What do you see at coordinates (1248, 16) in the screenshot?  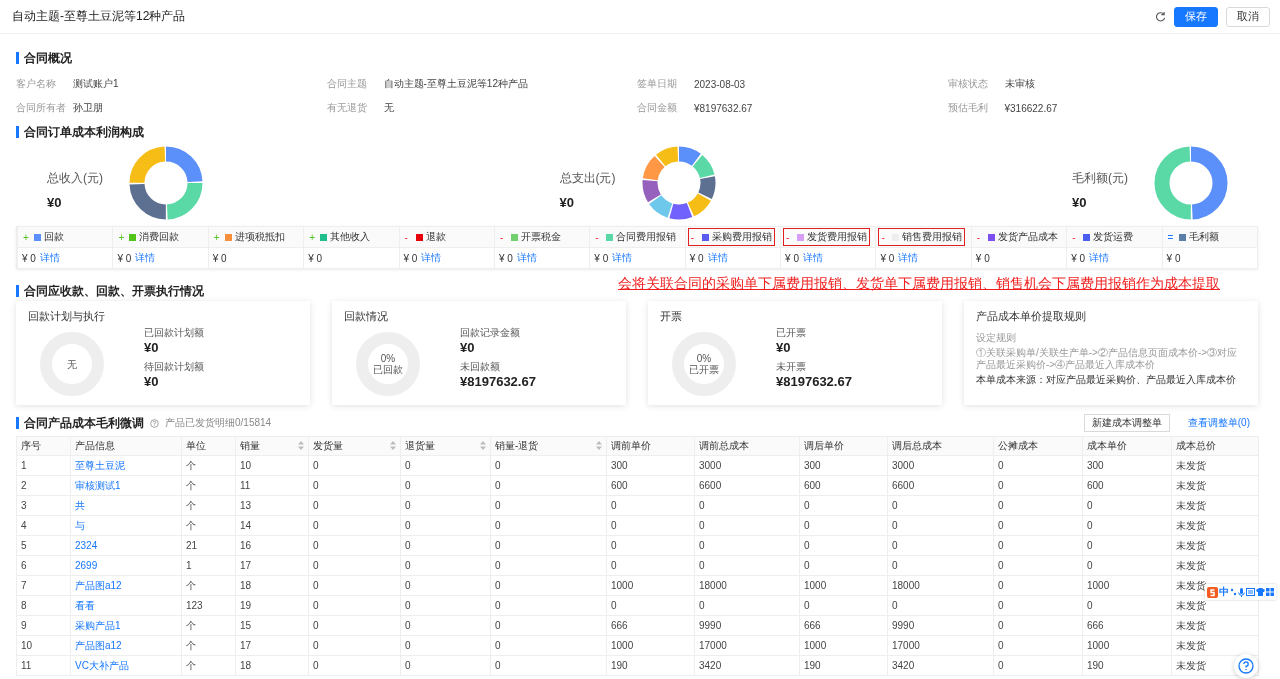 I see `cancel-button: 取消` at bounding box center [1248, 16].